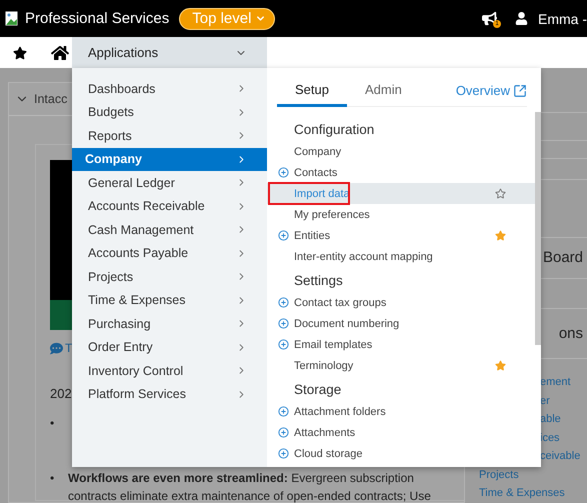  What do you see at coordinates (169, 300) in the screenshot?
I see `category-item: Time & Expenses` at bounding box center [169, 300].